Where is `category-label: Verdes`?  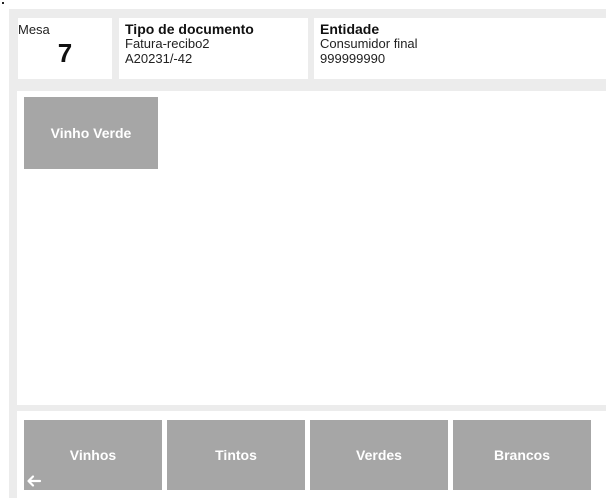 category-label: Verdes is located at coordinates (379, 455).